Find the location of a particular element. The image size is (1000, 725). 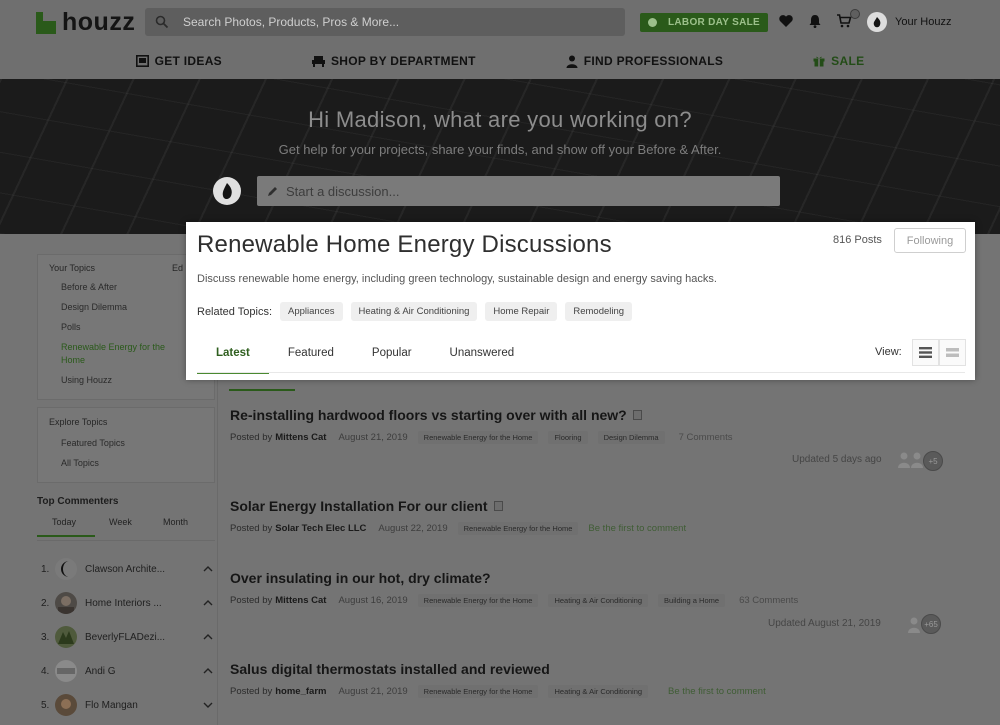

comment-count: 7 Comments is located at coordinates (706, 437).